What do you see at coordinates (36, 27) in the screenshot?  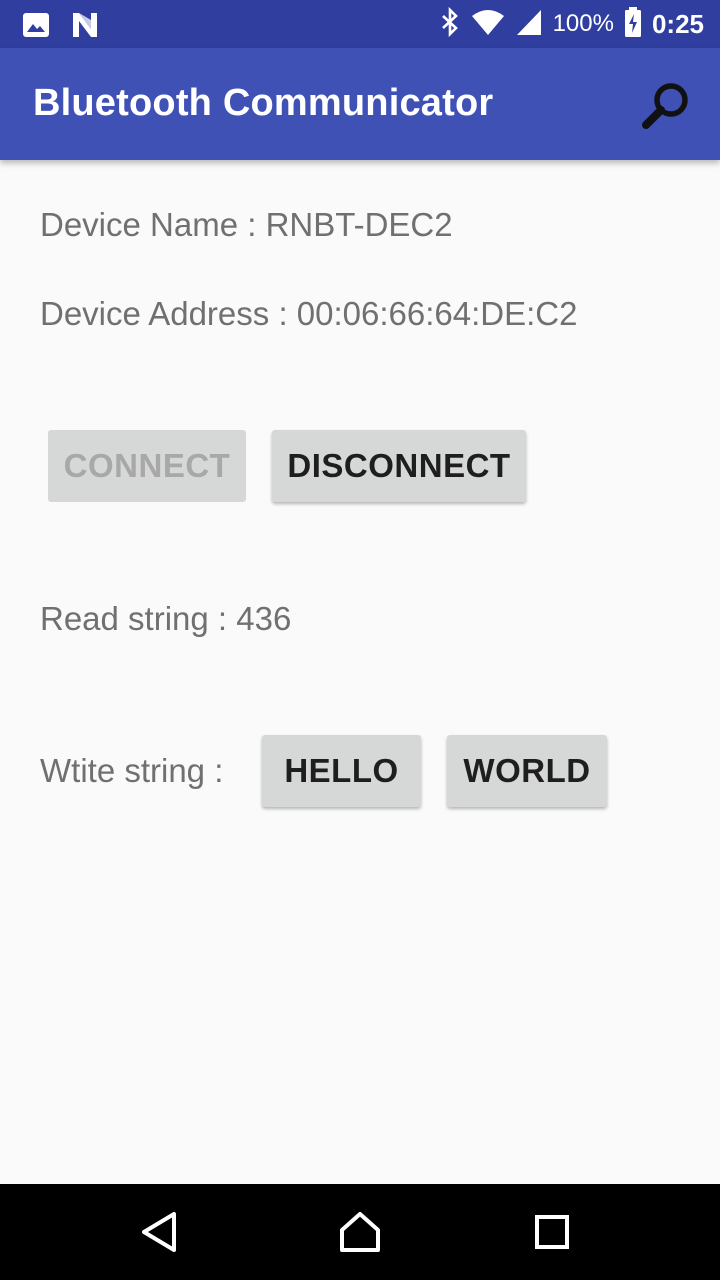 I see `image-notification-icon` at bounding box center [36, 27].